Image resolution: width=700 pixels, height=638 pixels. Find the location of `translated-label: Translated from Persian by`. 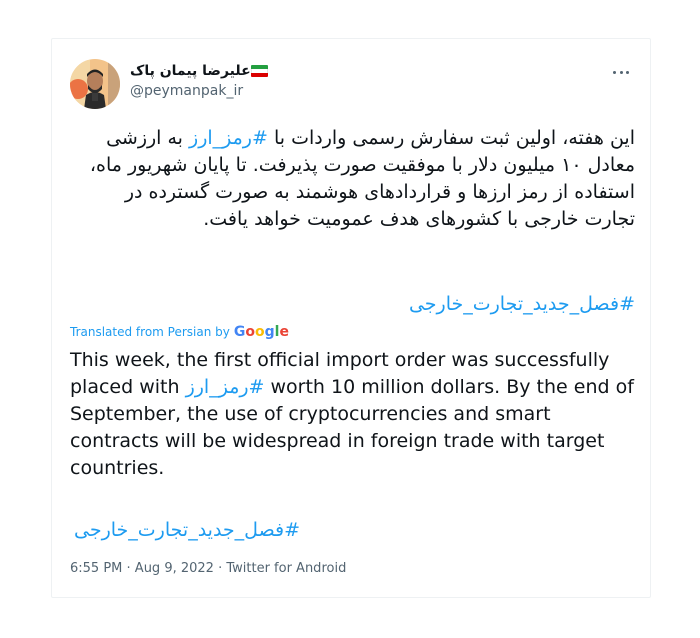

translated-label: Translated from Persian by is located at coordinates (150, 332).